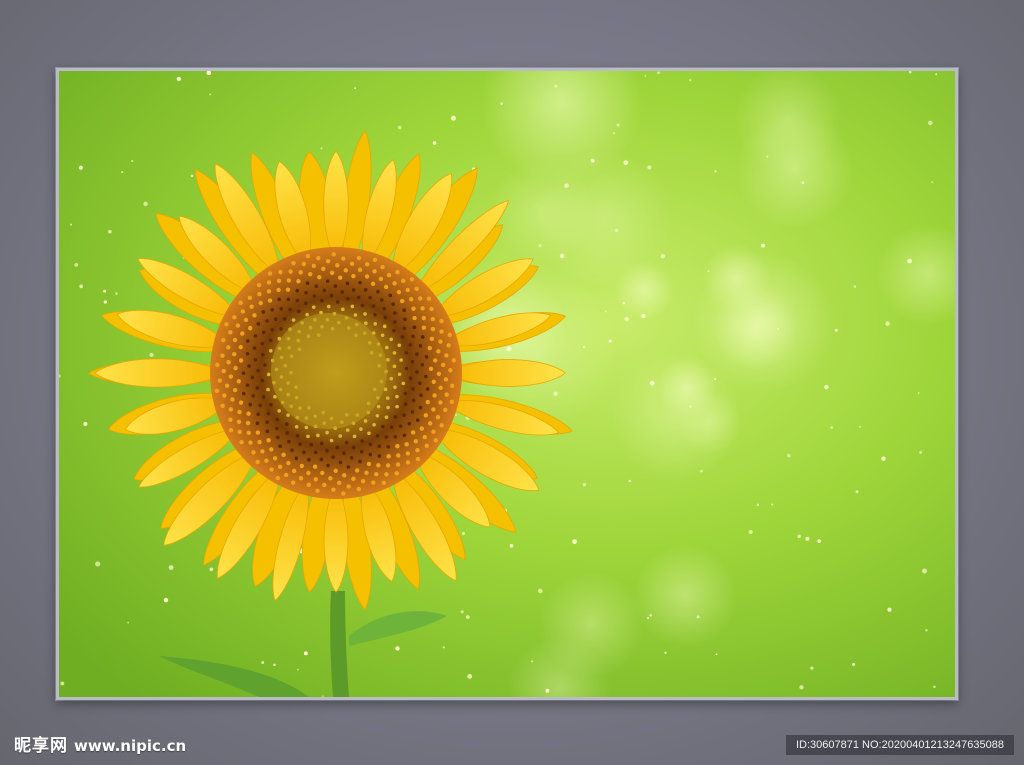 The image size is (1024, 765). I want to click on bokeh-circle, so click(762, 322).